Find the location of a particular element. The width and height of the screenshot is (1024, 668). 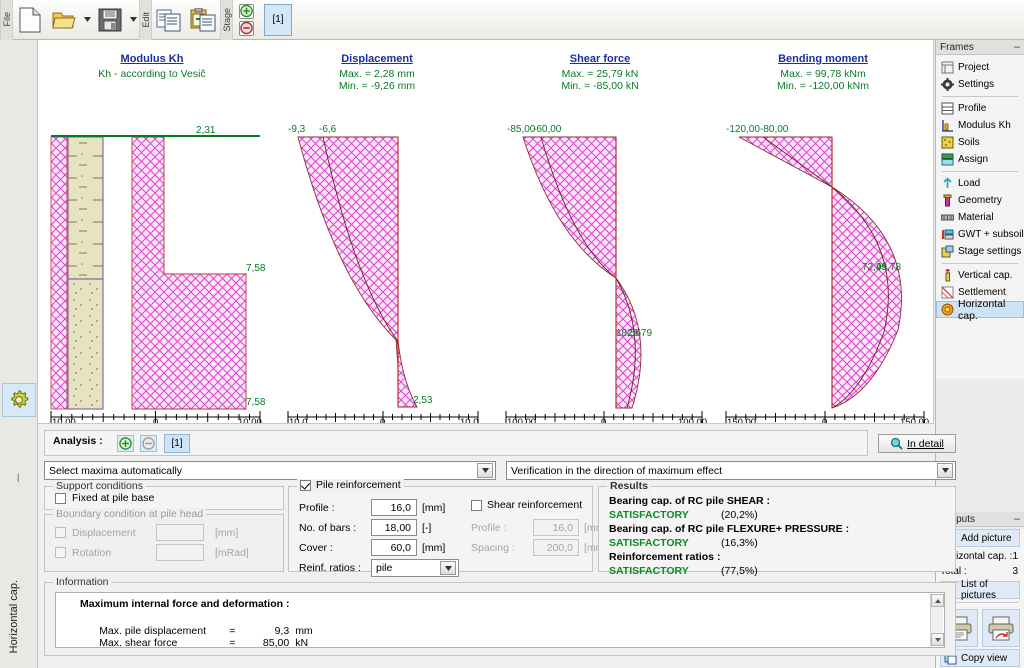

vertical-cap-icon is located at coordinates (947, 275).